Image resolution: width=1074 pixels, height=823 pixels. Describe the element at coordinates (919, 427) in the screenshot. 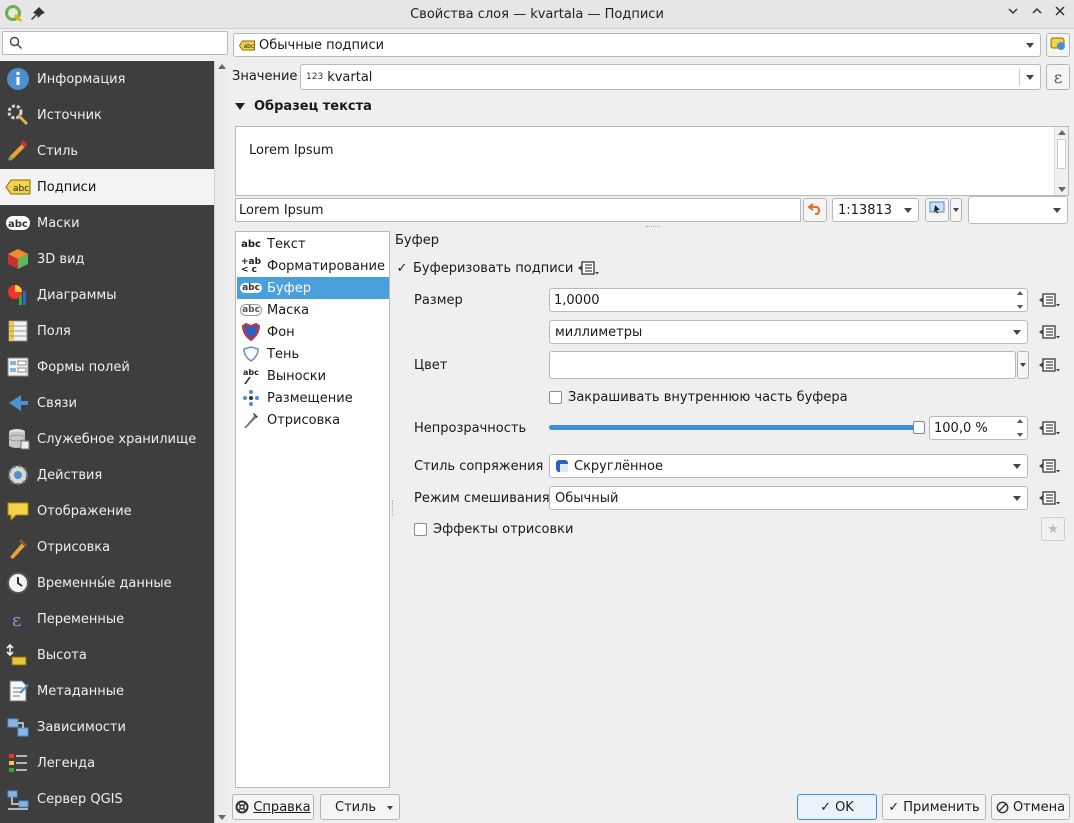

I see `slider-handle` at that location.